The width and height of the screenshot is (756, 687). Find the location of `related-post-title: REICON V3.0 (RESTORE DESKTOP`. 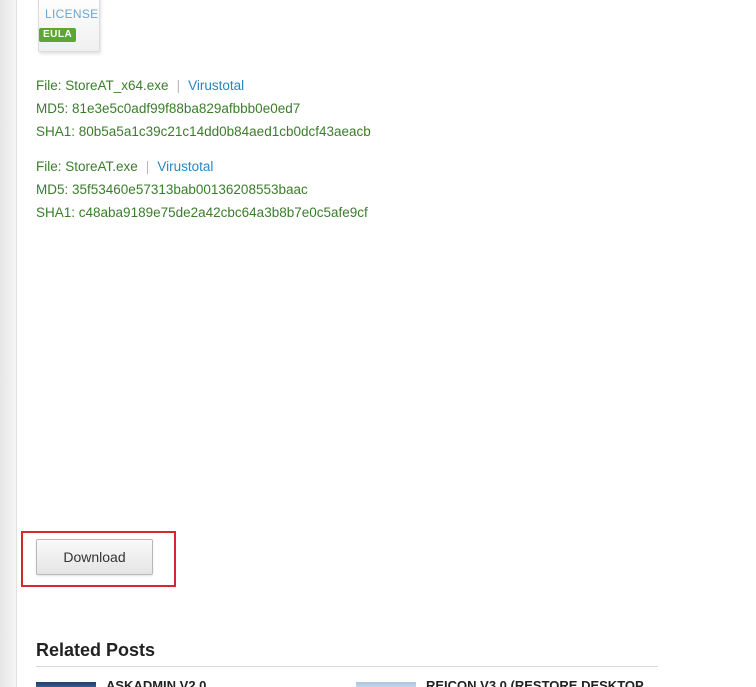

related-post-title: REICON V3.0 (RESTORE DESKTOP is located at coordinates (535, 682).